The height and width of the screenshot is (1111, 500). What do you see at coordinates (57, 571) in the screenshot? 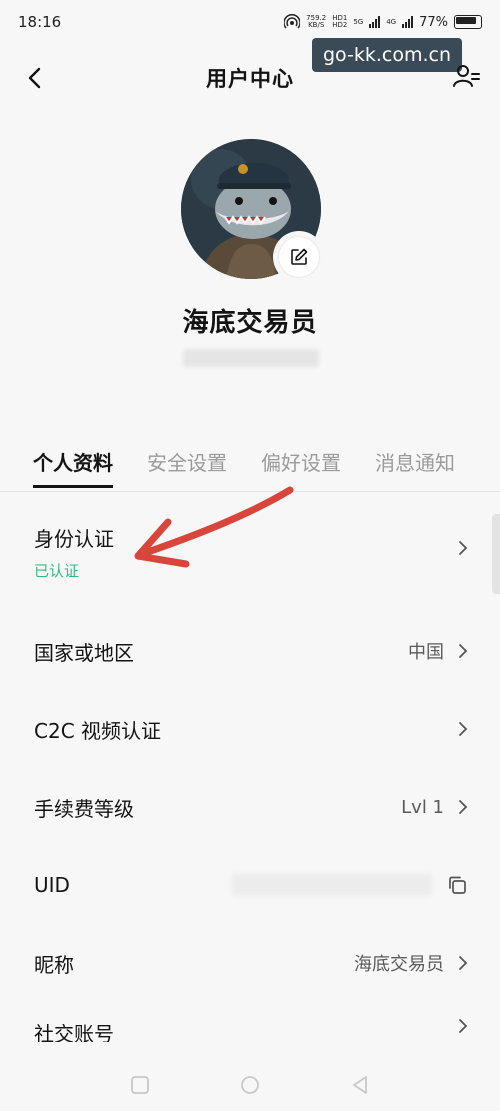
I see `identity-status: 已认证` at bounding box center [57, 571].